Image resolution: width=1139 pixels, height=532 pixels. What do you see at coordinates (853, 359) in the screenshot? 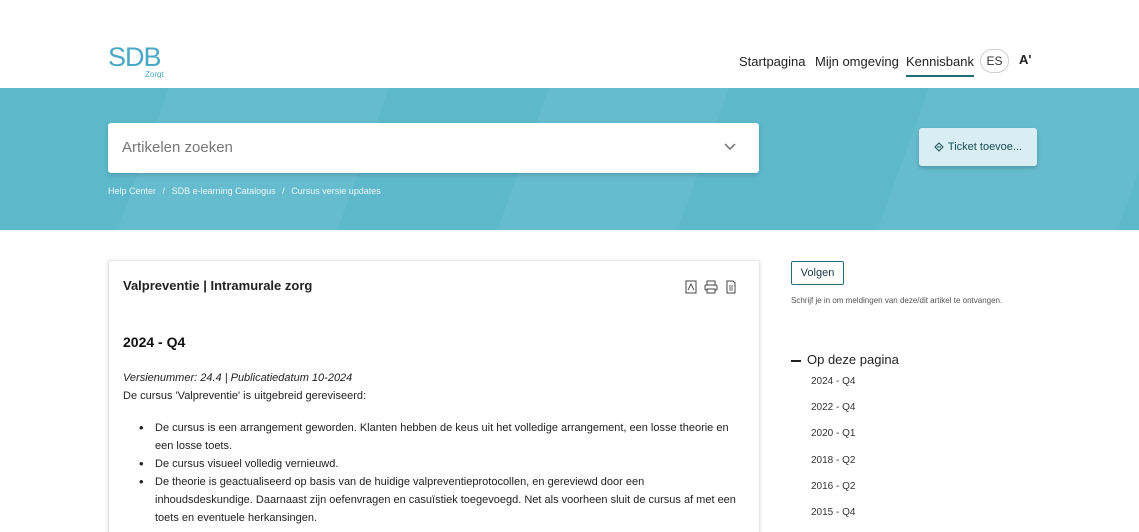
I see `toc-heading-label: Op deze pagina` at bounding box center [853, 359].